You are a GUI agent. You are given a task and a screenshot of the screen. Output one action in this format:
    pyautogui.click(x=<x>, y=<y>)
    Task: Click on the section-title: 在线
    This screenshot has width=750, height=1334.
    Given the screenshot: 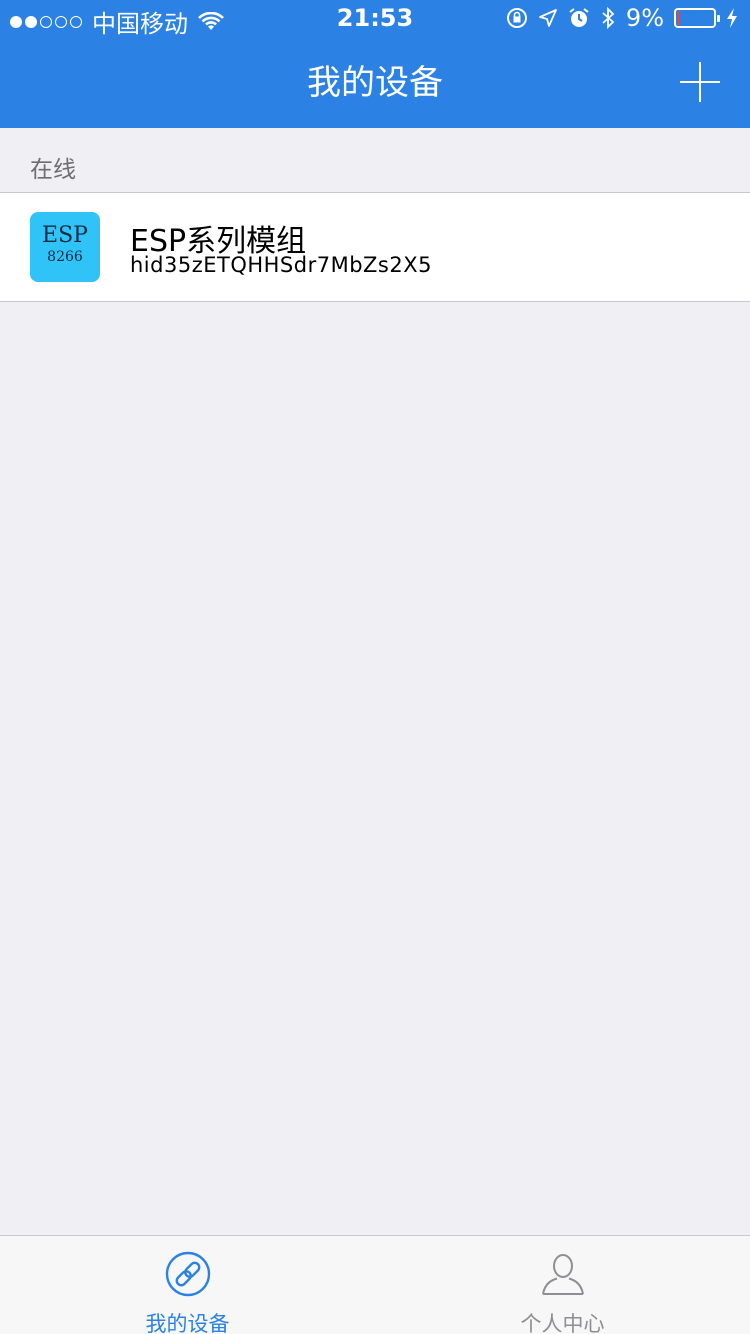 What is the action you would take?
    pyautogui.click(x=53, y=170)
    